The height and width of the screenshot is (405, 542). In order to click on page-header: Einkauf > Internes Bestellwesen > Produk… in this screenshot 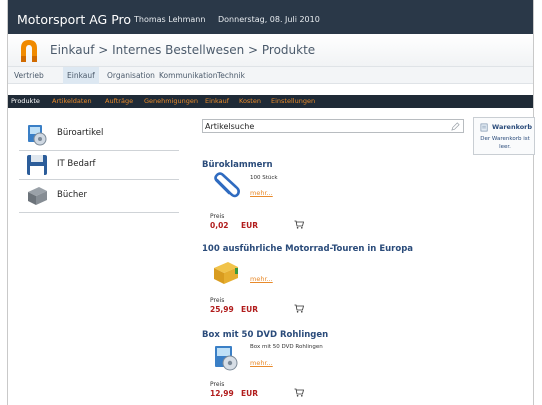, I will do `click(270, 50)`.